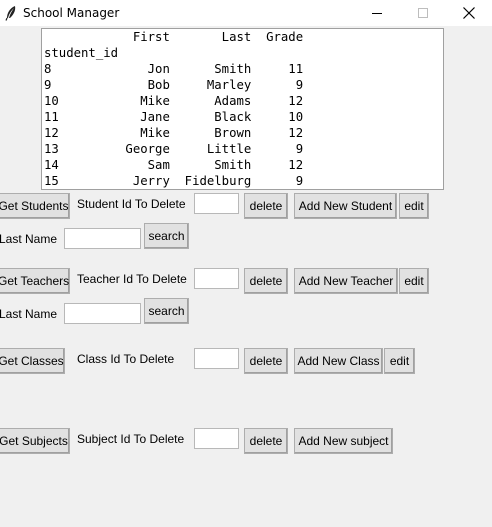  Describe the element at coordinates (102, 313) in the screenshot. I see `teacher-last-name-field` at that location.